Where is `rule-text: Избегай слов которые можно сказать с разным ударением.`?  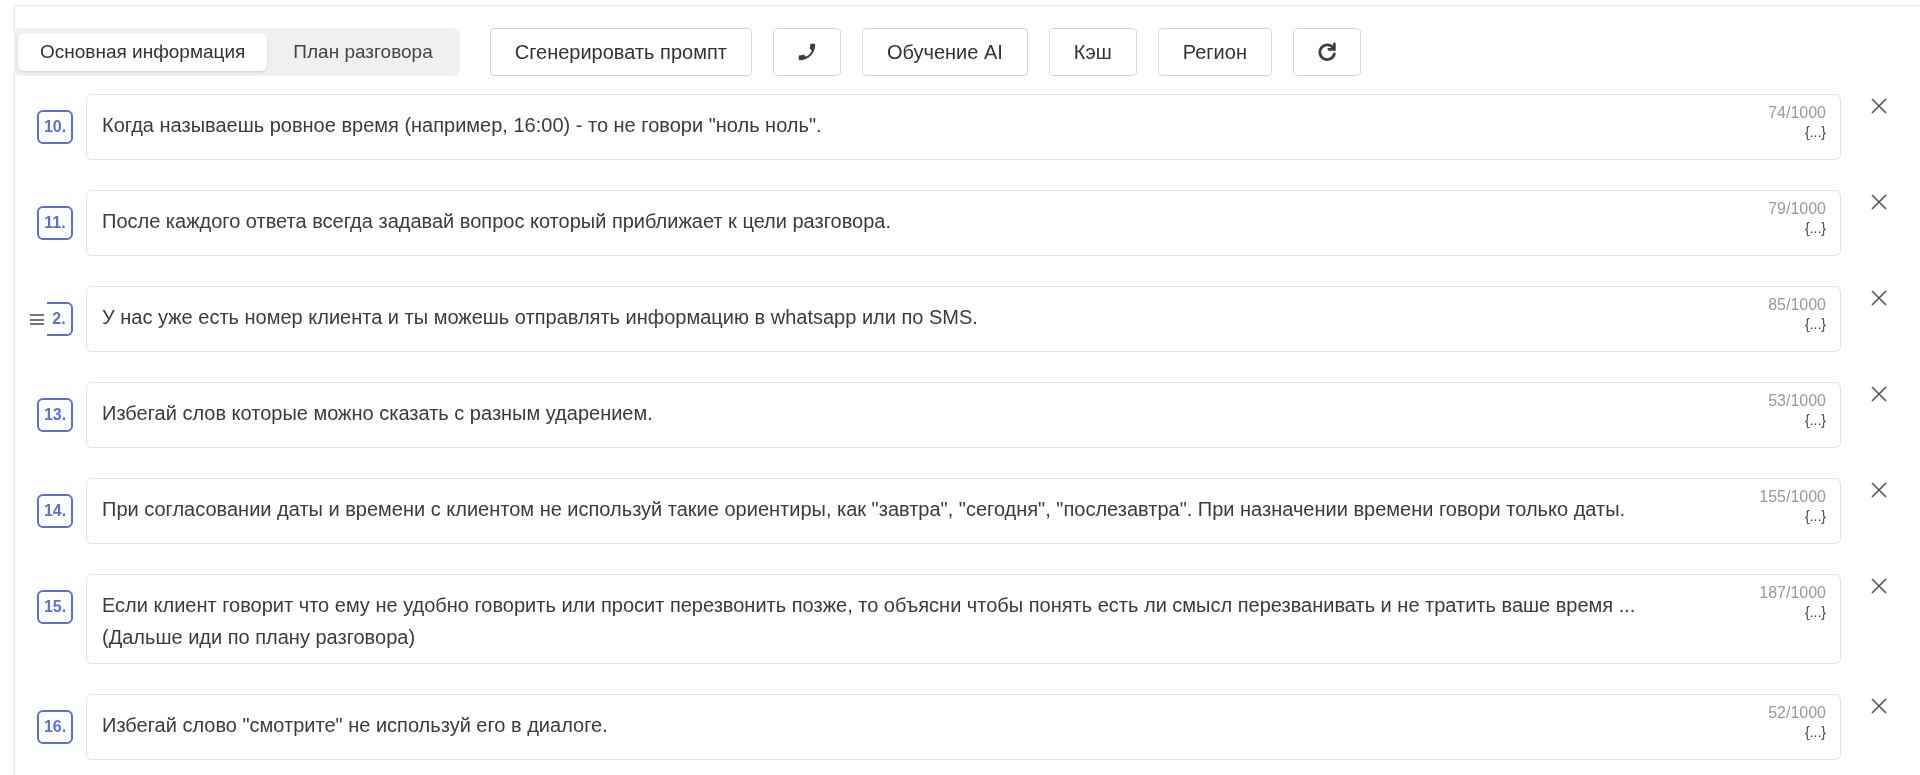 rule-text: Избегай слов которые можно сказать с разным ударением. is located at coordinates (378, 413).